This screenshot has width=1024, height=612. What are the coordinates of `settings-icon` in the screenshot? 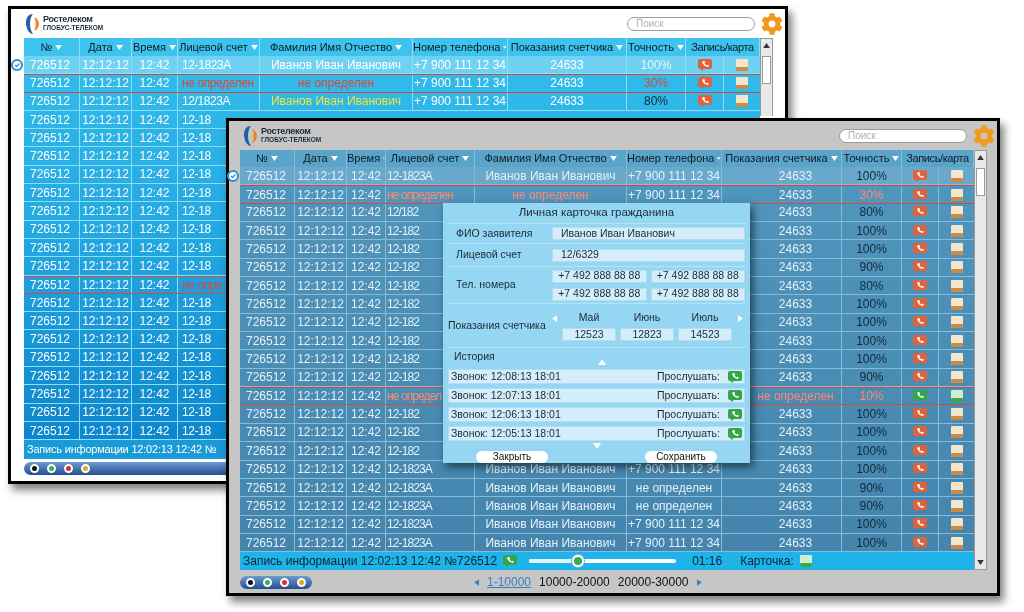 It's located at (772, 23).